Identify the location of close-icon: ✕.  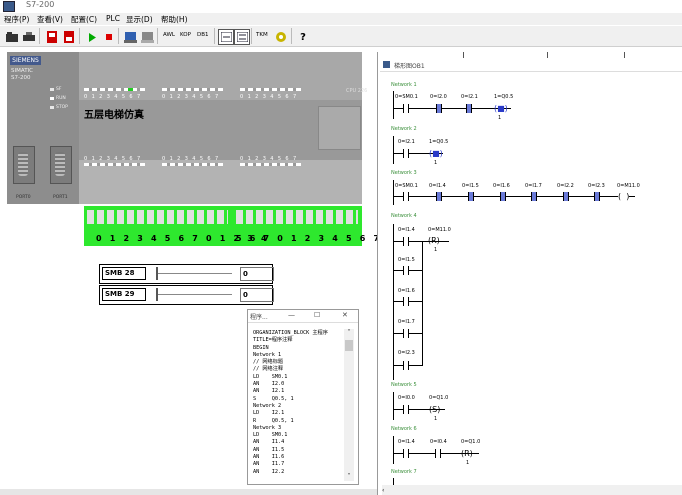
(345, 315).